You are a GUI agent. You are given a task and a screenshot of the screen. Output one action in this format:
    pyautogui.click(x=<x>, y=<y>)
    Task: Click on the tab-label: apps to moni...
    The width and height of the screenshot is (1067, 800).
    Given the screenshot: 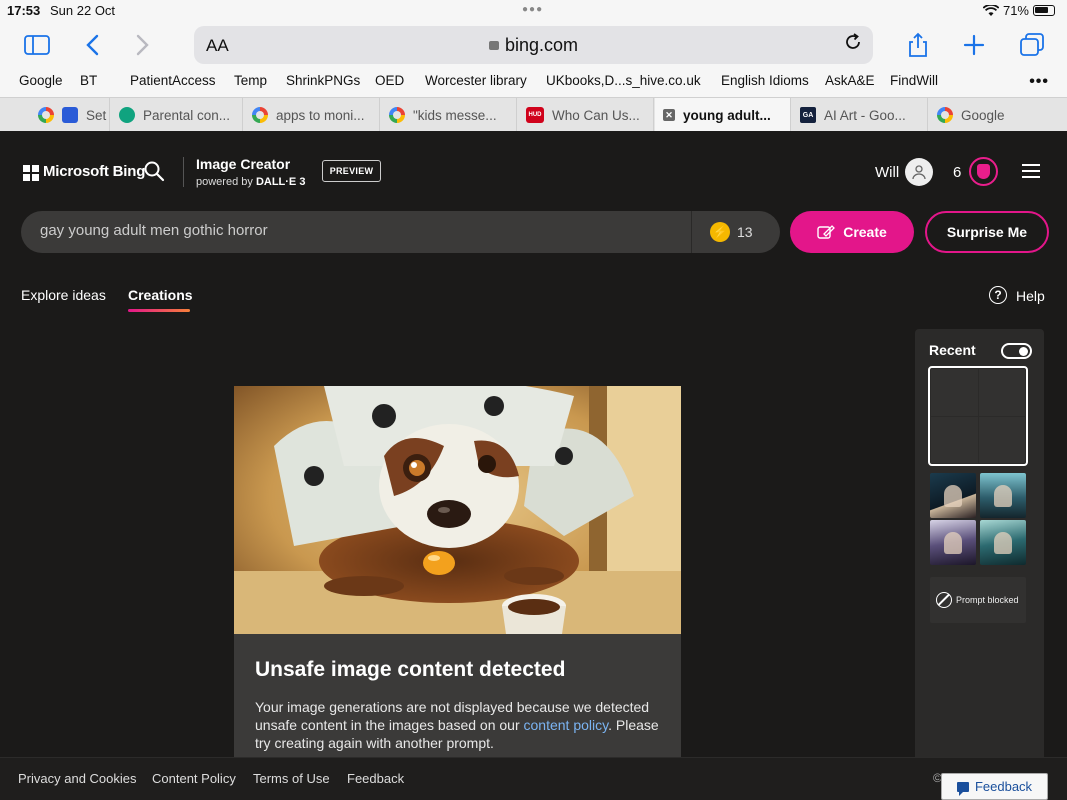 What is the action you would take?
    pyautogui.click(x=320, y=115)
    